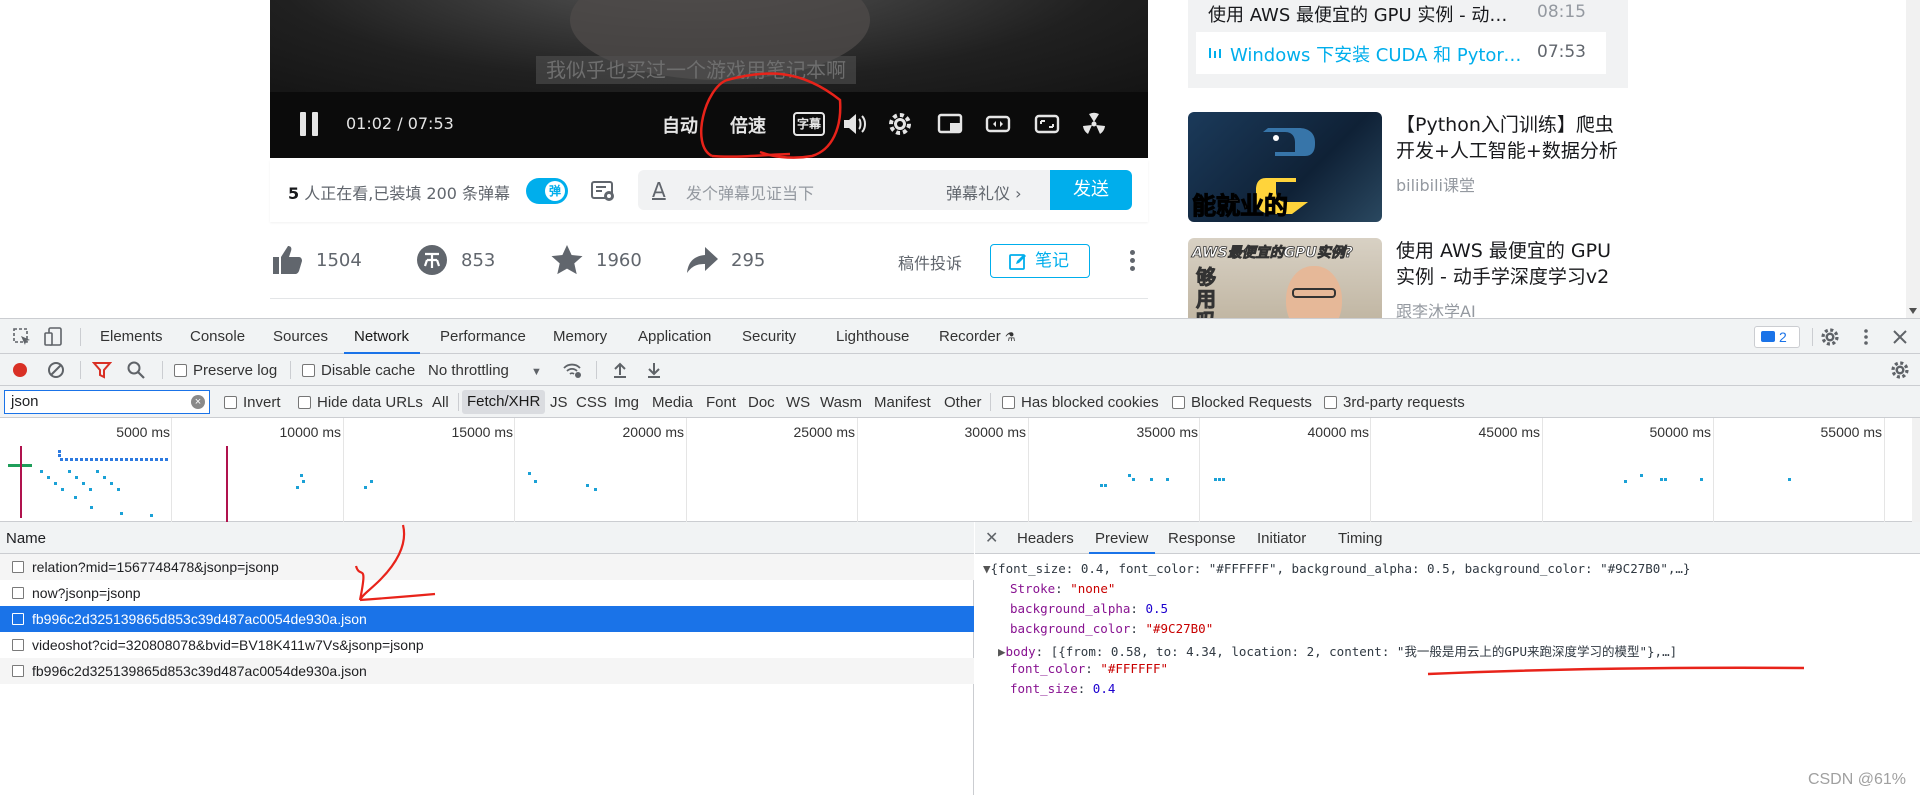 The height and width of the screenshot is (795, 1920). What do you see at coordinates (360, 402) in the screenshot?
I see `hide-data-urls-checkbox: Hide data URLs` at bounding box center [360, 402].